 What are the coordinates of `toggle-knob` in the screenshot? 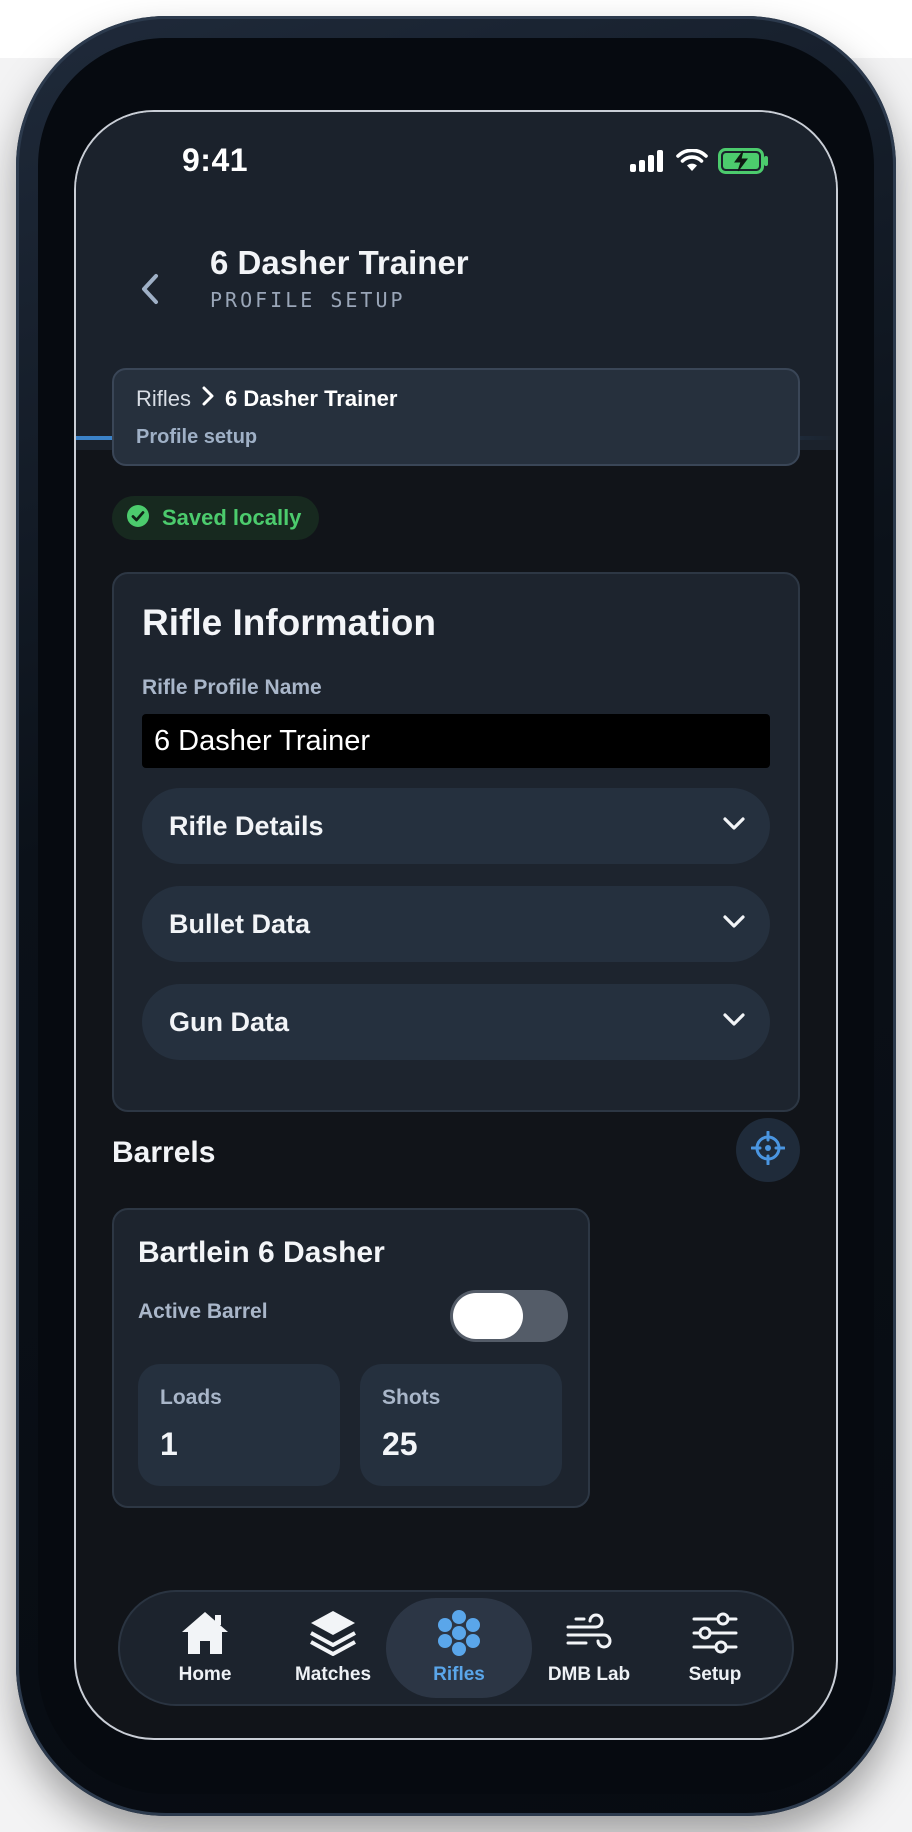 It's located at (488, 1316).